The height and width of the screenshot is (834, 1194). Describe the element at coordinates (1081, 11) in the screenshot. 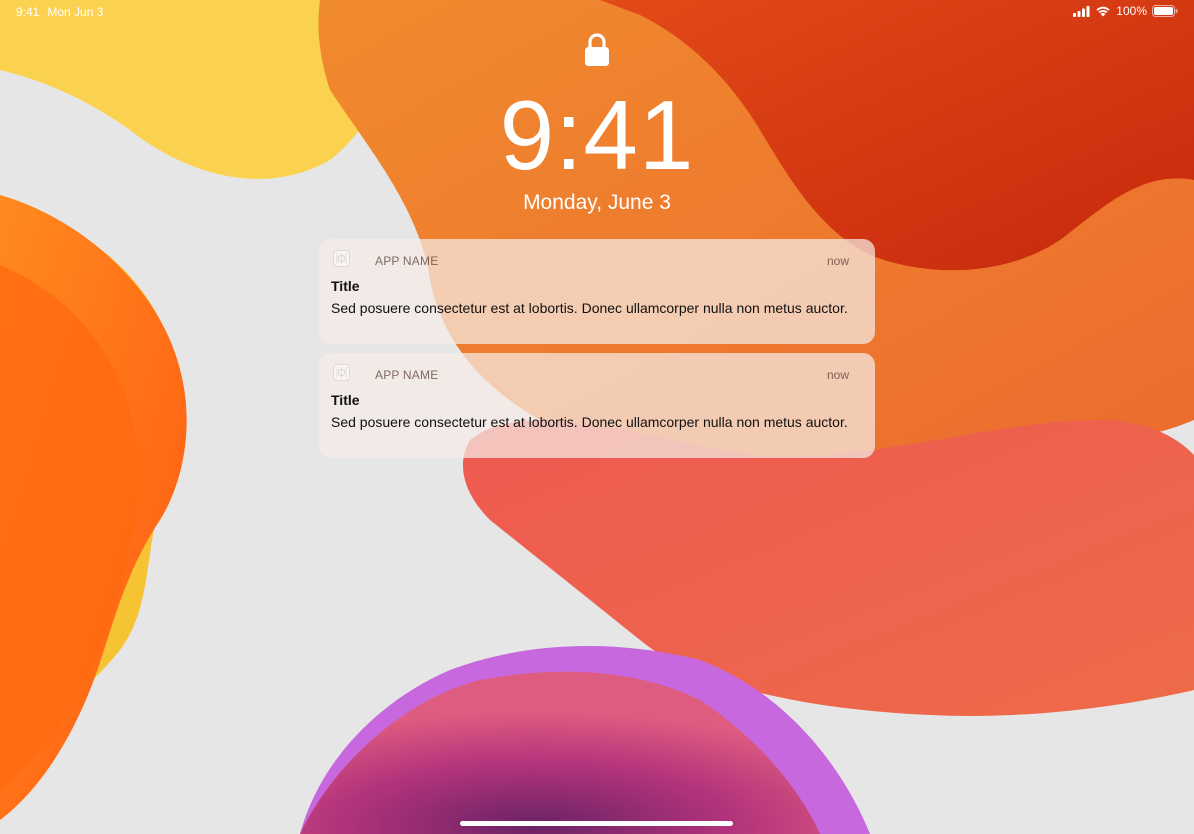

I see `cellular-signal-icon` at that location.